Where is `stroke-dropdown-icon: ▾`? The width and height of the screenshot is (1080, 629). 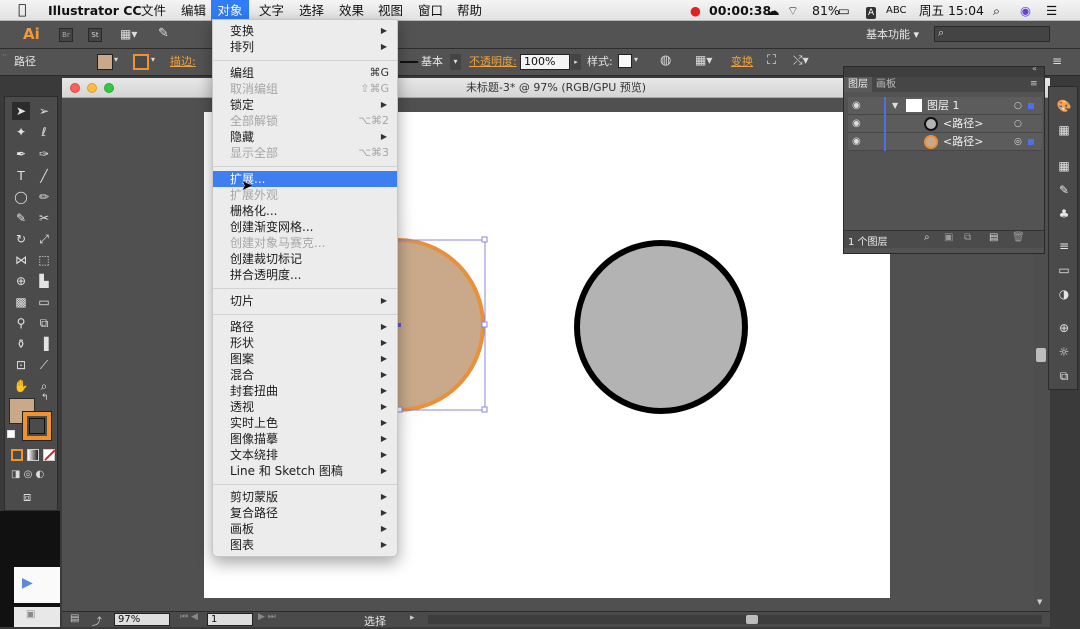
stroke-dropdown-icon: ▾ is located at coordinates (153, 59).